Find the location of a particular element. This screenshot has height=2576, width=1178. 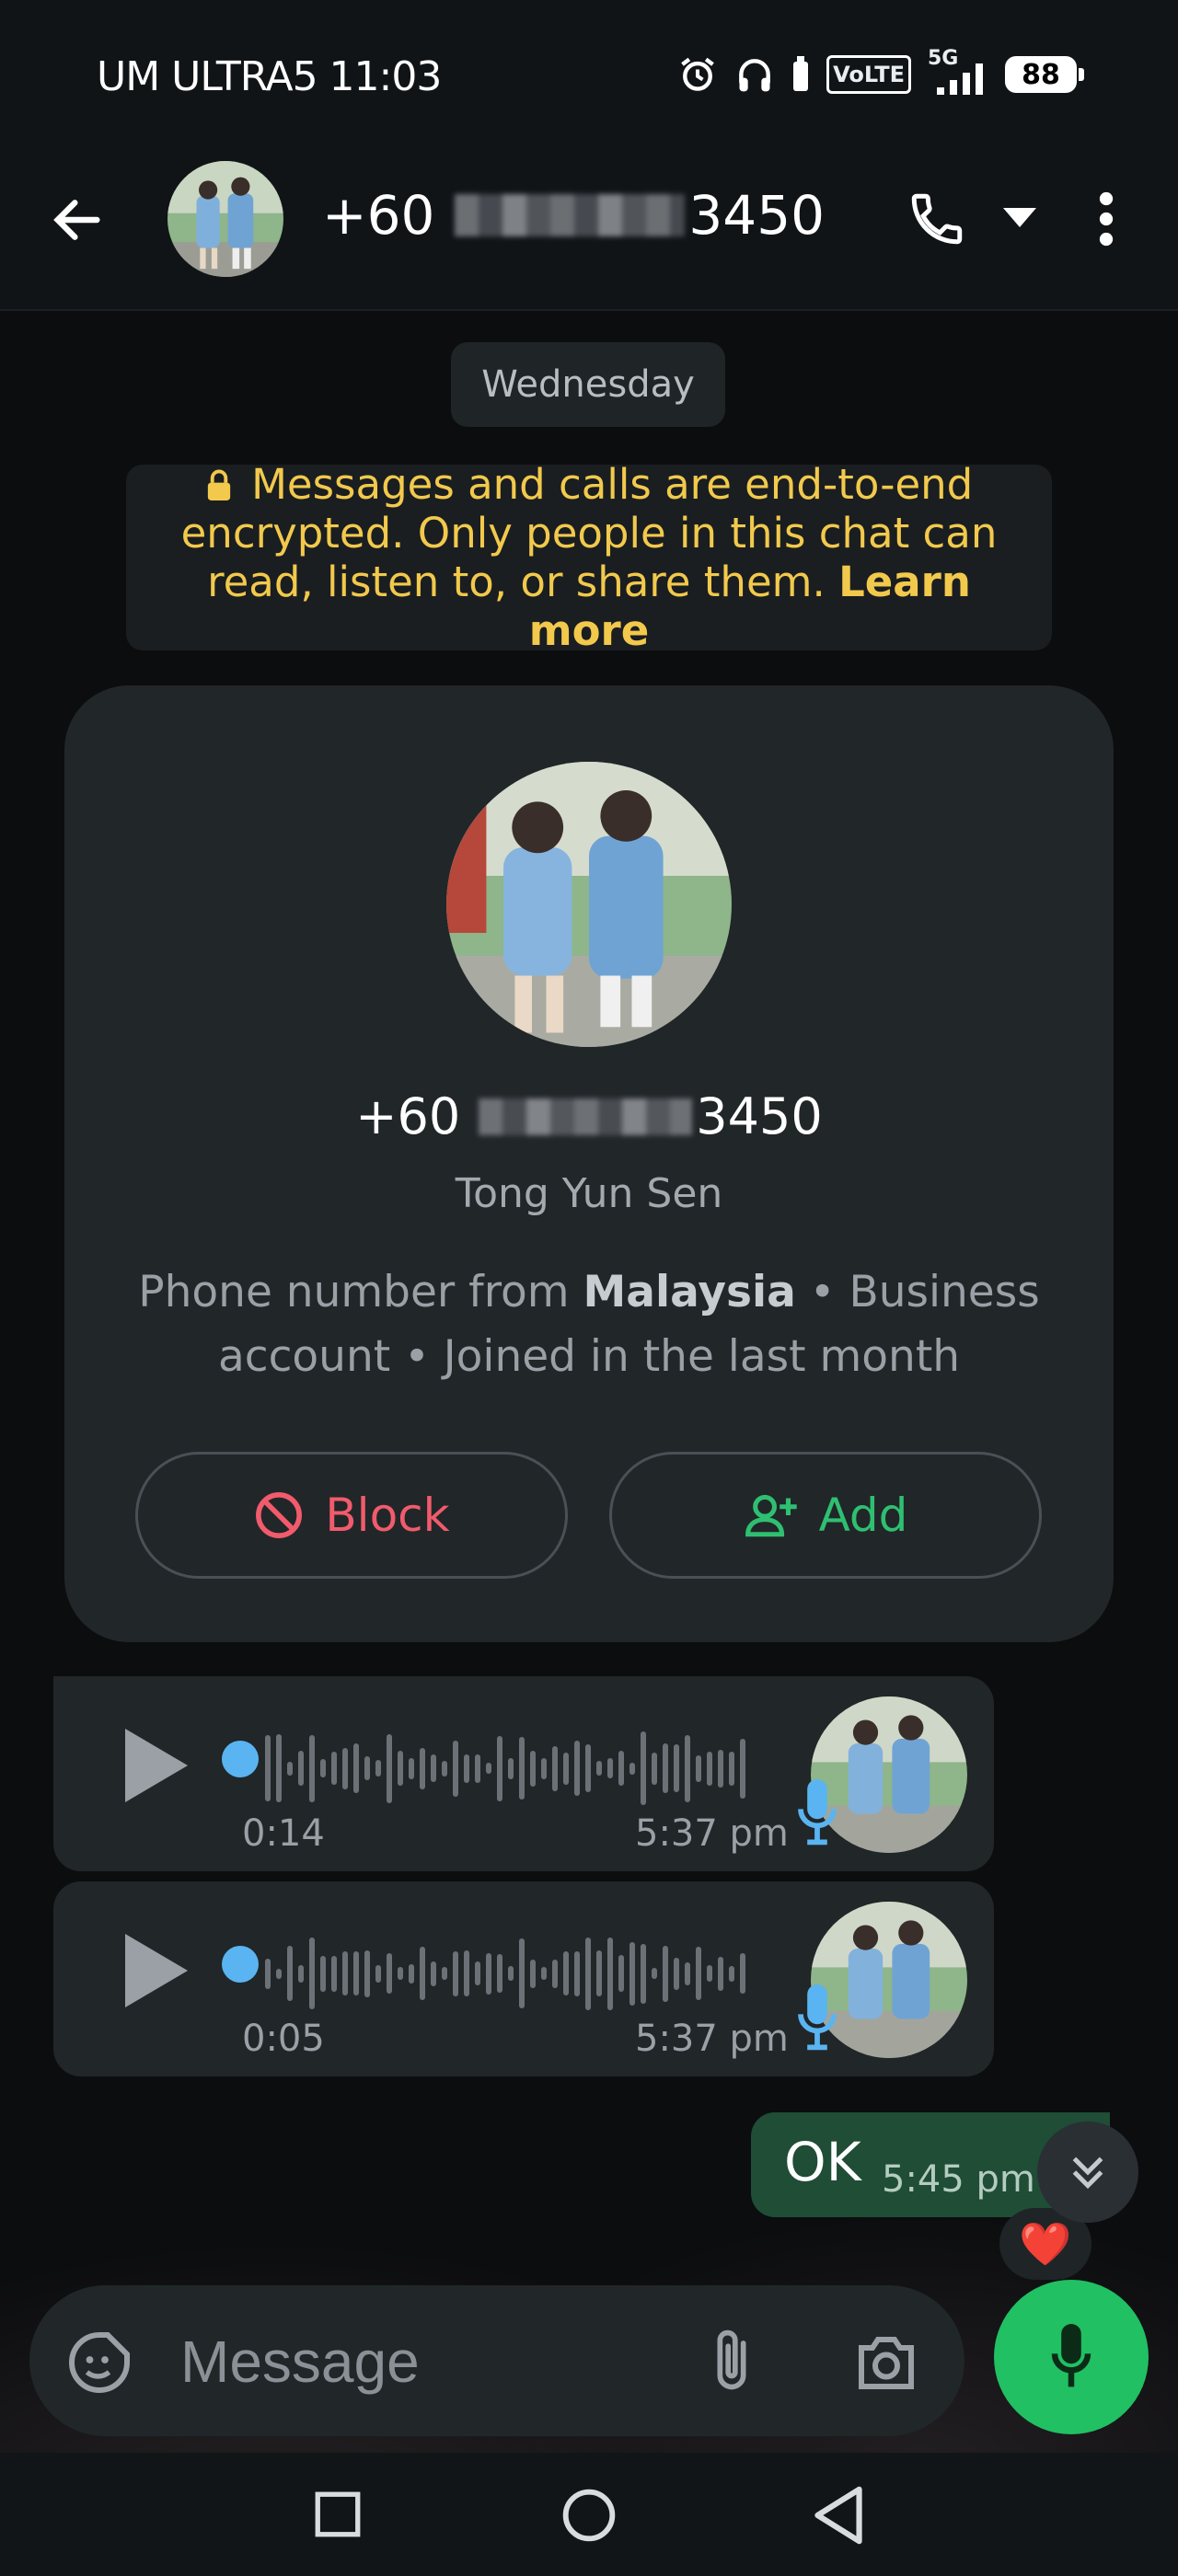

waveform is located at coordinates (505, 1973).